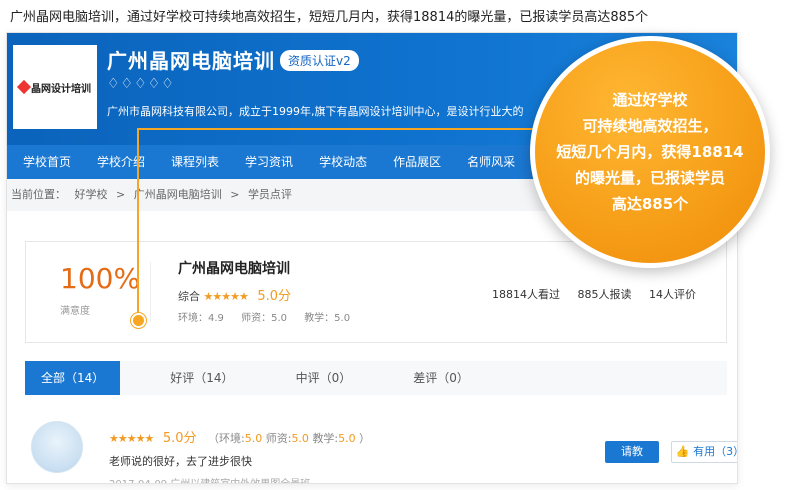 Image resolution: width=800 pixels, height=490 pixels. What do you see at coordinates (195, 162) in the screenshot?
I see `nav-item-courses: 课程列表` at bounding box center [195, 162].